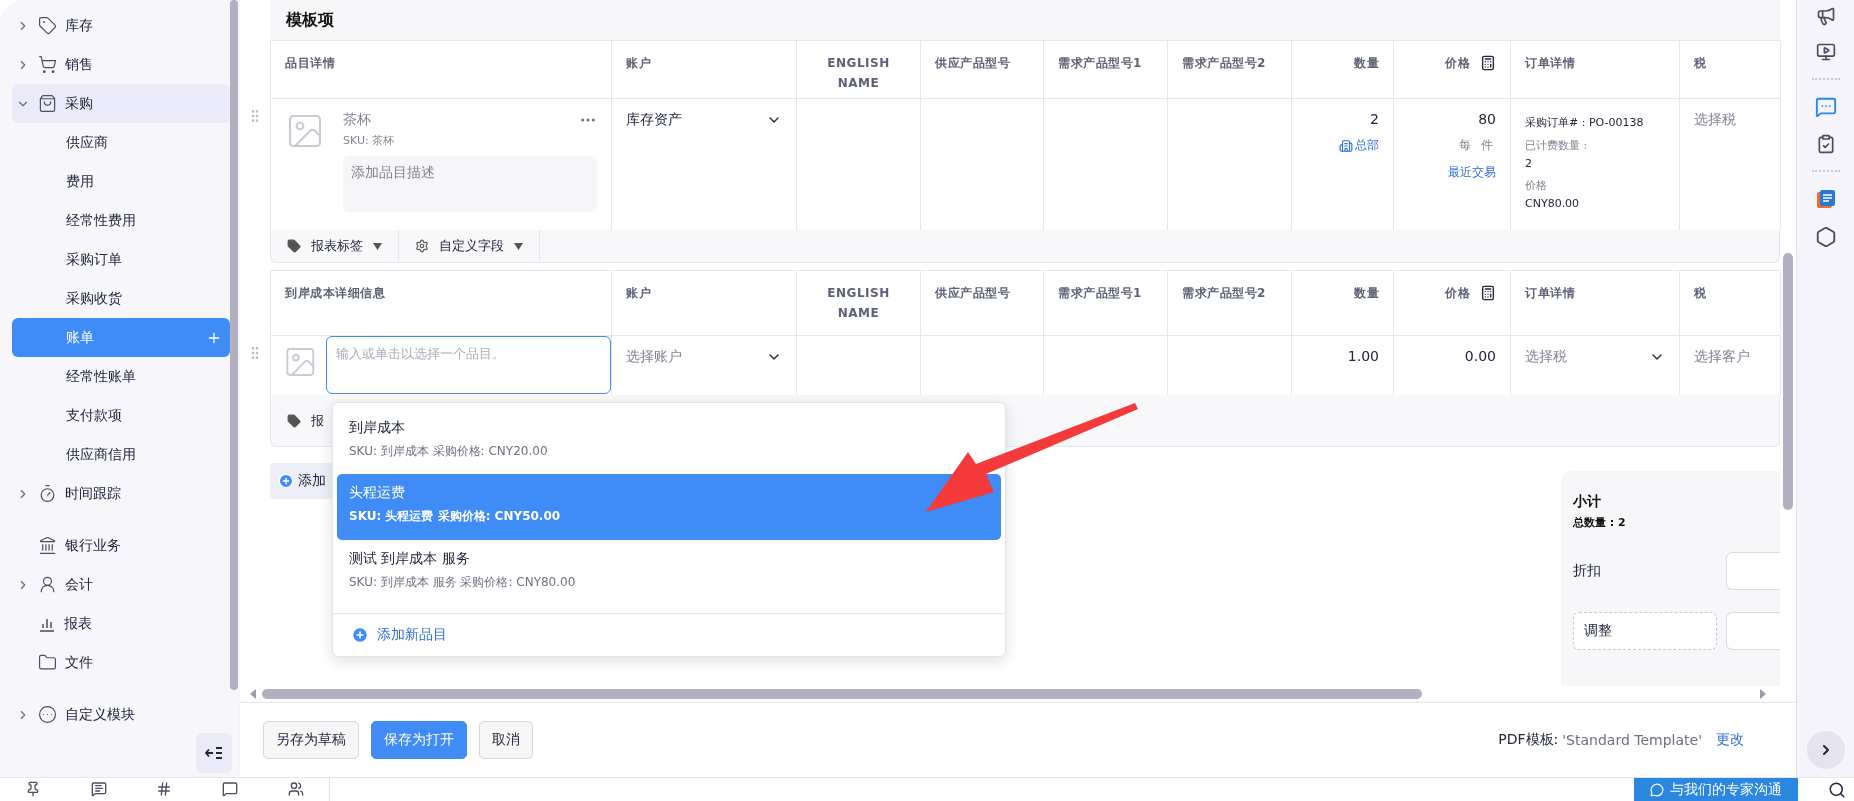 The width and height of the screenshot is (1854, 801). What do you see at coordinates (369, 140) in the screenshot?
I see `item-sku: SKU: 茶杯` at bounding box center [369, 140].